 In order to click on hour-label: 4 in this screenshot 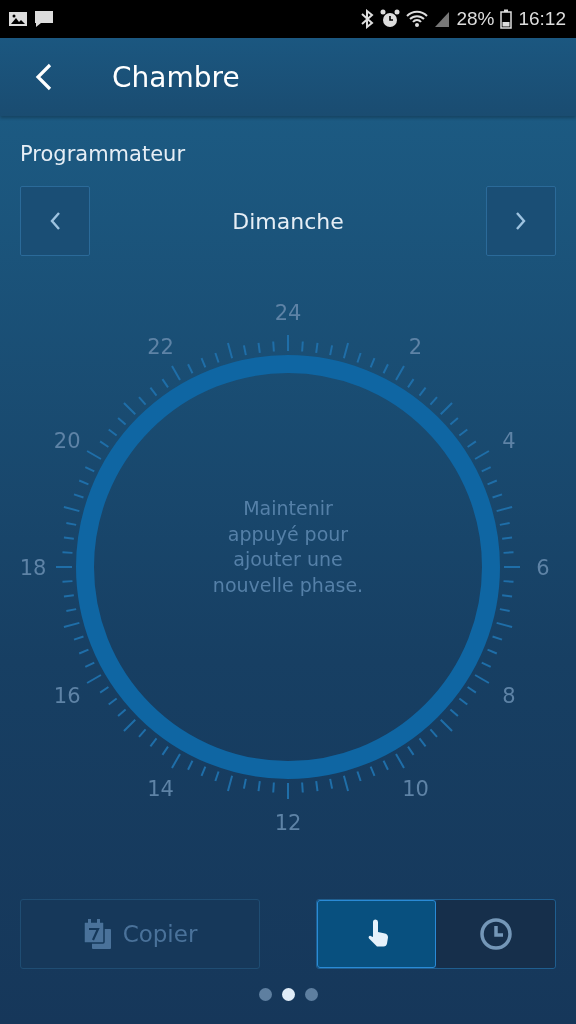, I will do `click(509, 440)`.